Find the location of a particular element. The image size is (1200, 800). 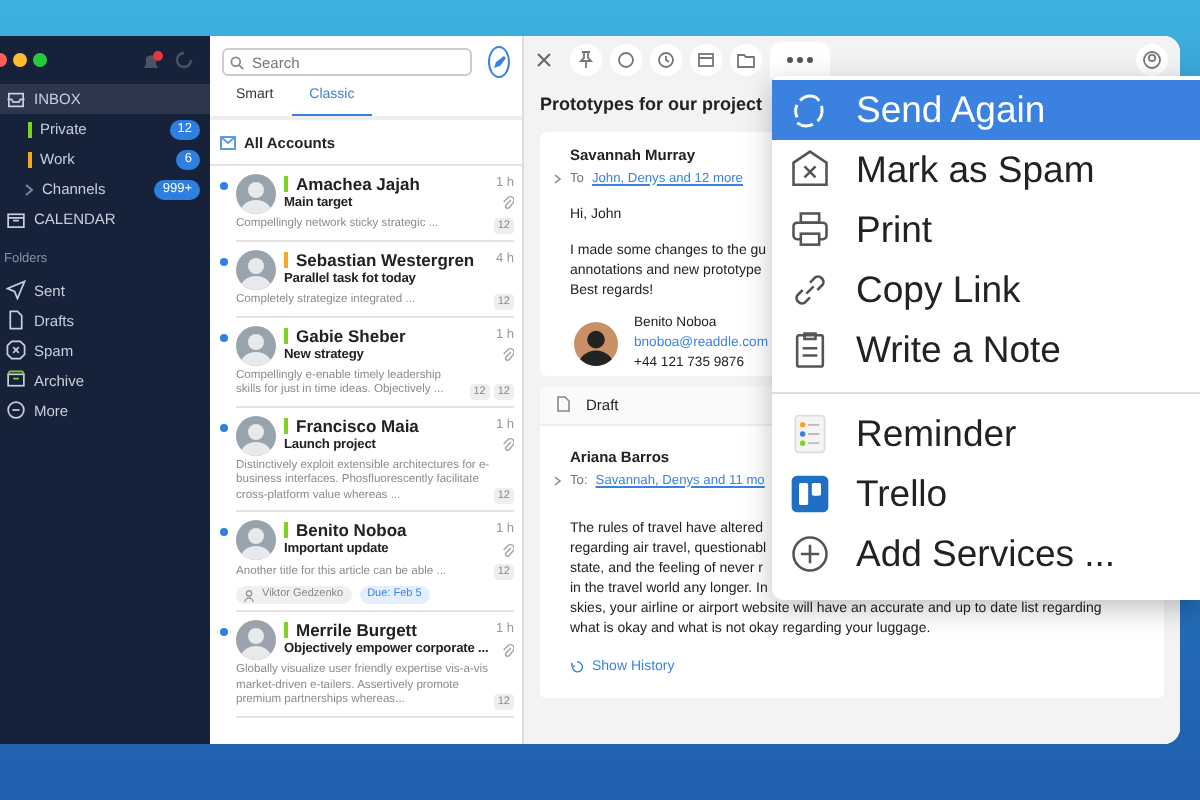

checklist-icon is located at coordinates (810, 434).